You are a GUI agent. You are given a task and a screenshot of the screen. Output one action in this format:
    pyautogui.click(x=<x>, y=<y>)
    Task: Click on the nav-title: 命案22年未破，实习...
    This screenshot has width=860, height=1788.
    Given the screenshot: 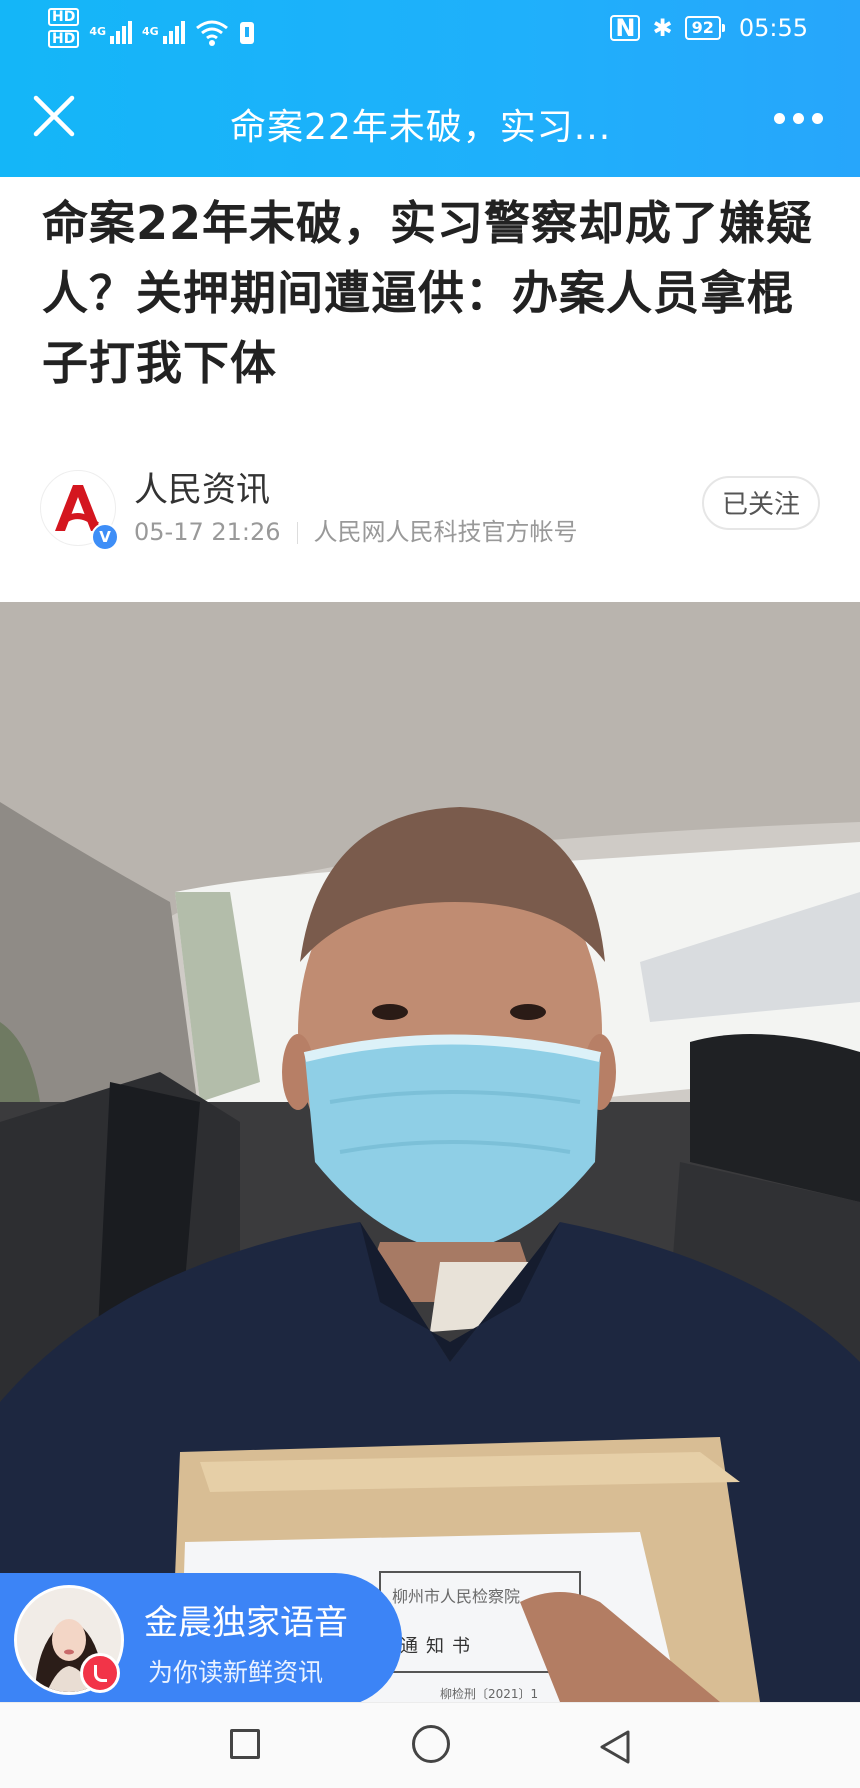 What is the action you would take?
    pyautogui.click(x=421, y=127)
    